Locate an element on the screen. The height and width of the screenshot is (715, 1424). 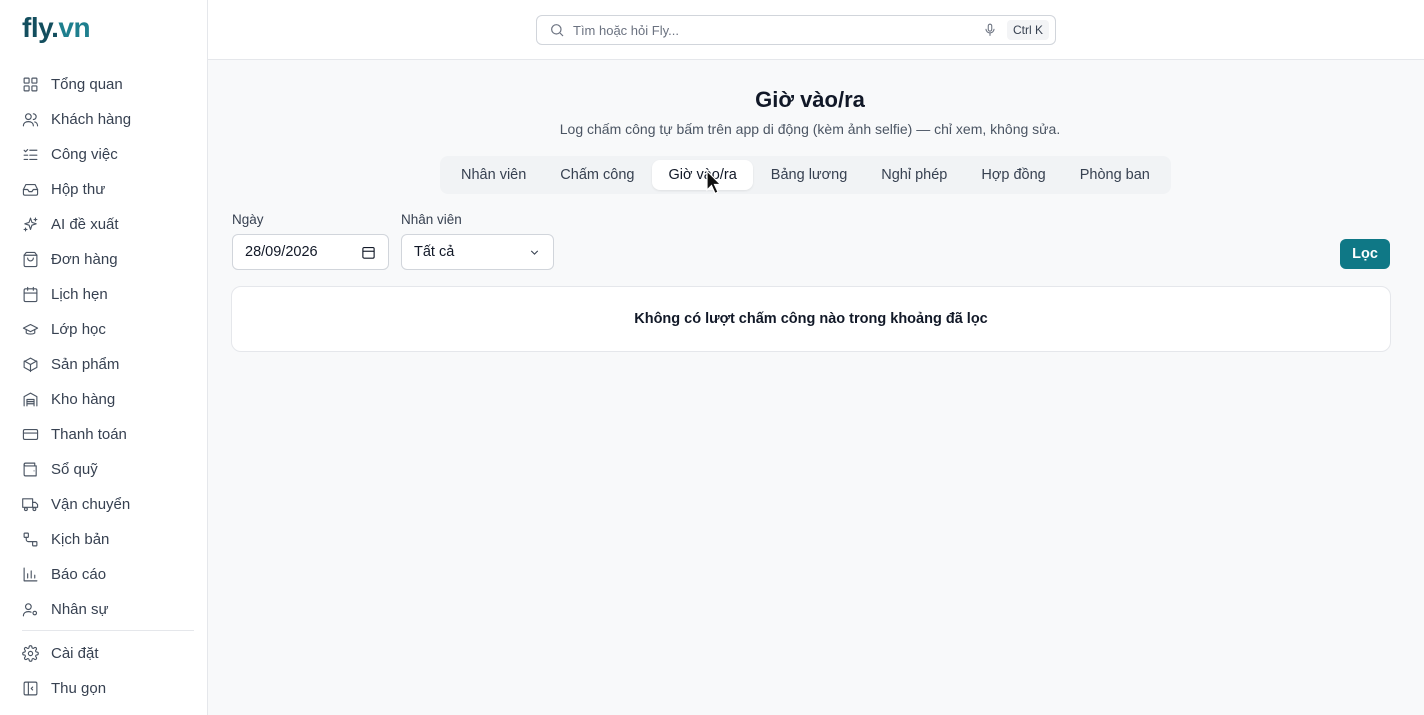
employee-filter-value: Tất cả is located at coordinates (434, 252).